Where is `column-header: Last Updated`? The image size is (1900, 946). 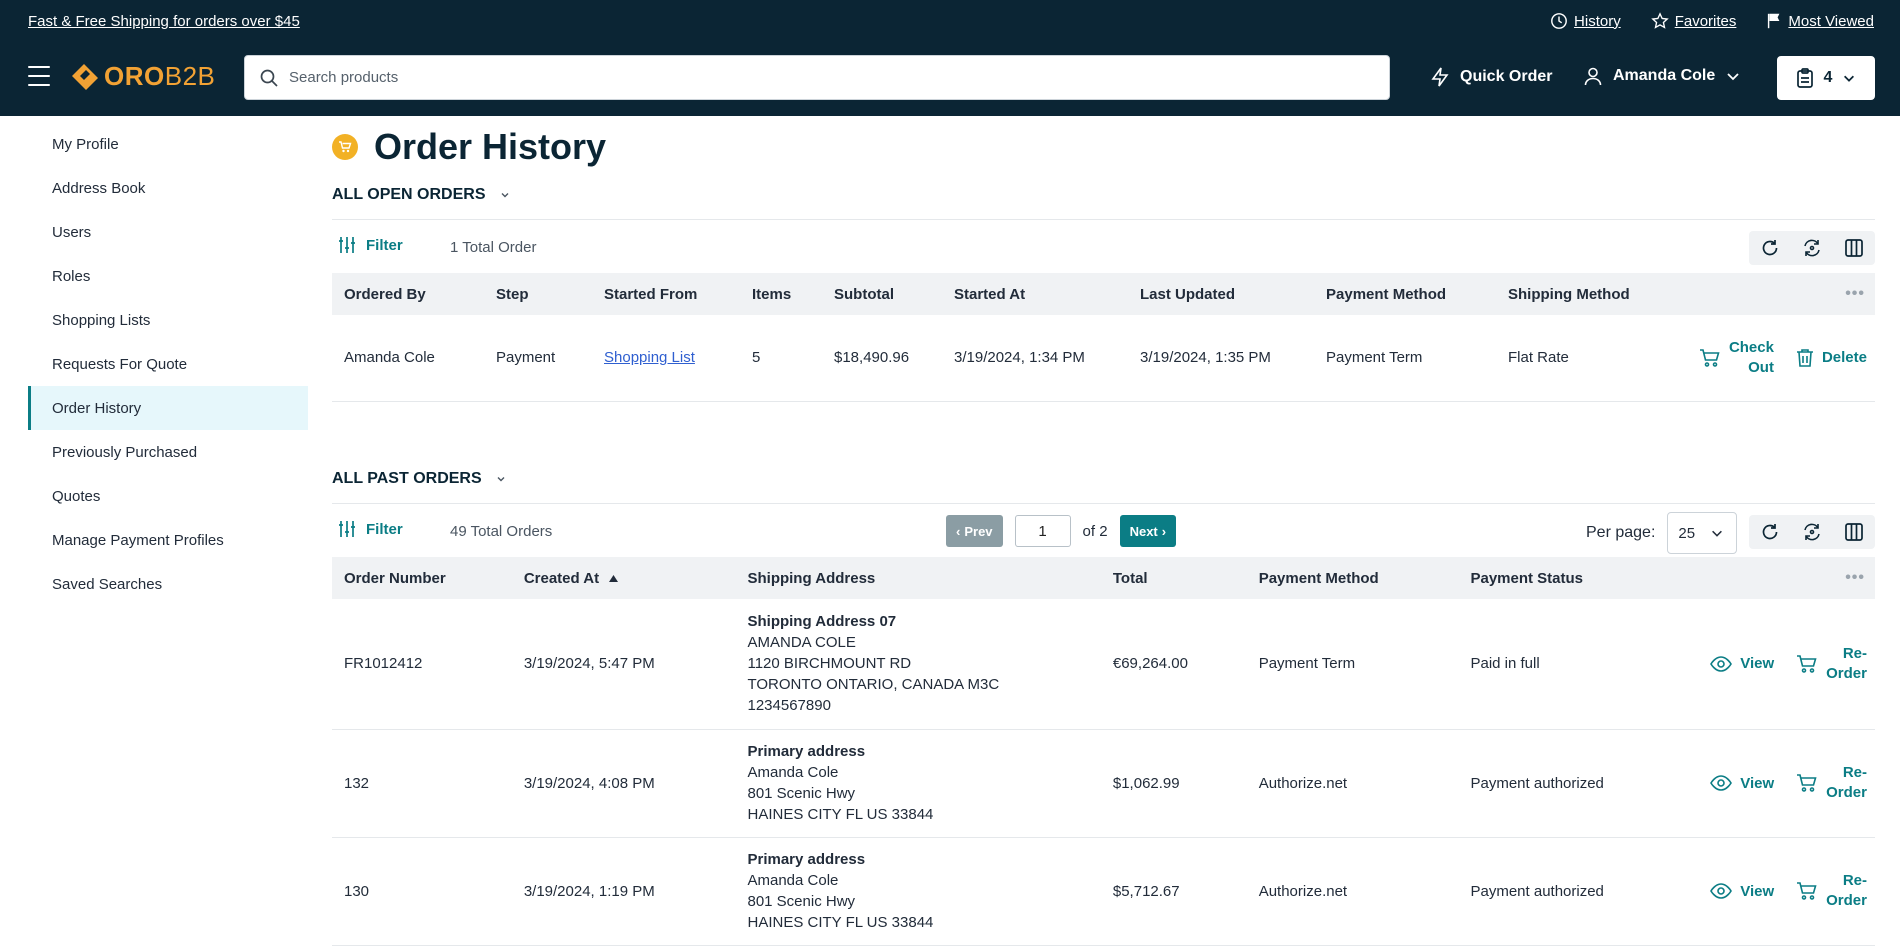 column-header: Last Updated is located at coordinates (1221, 294).